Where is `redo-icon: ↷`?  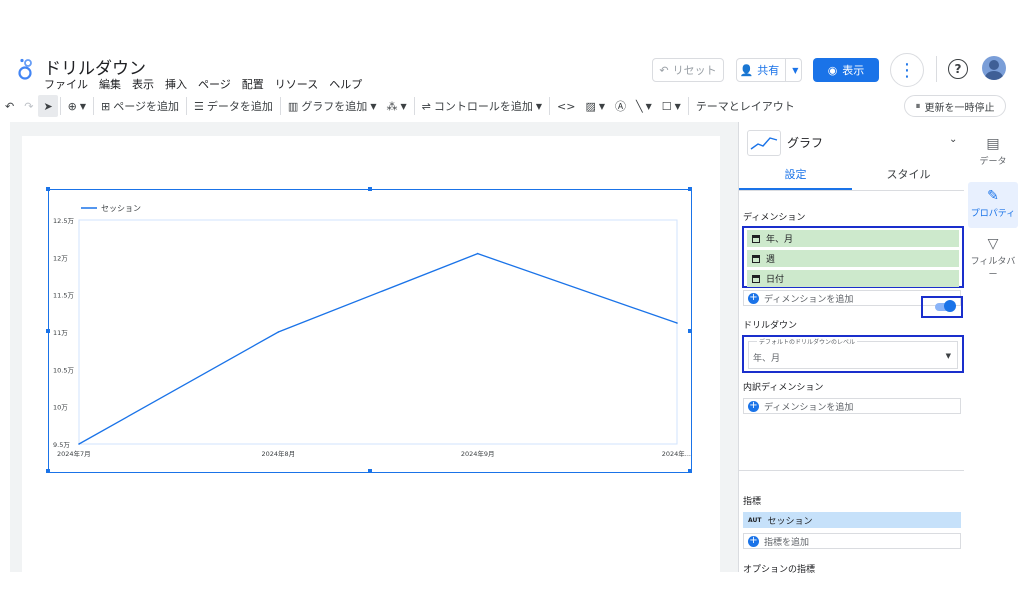
redo-icon: ↷ is located at coordinates (28, 106).